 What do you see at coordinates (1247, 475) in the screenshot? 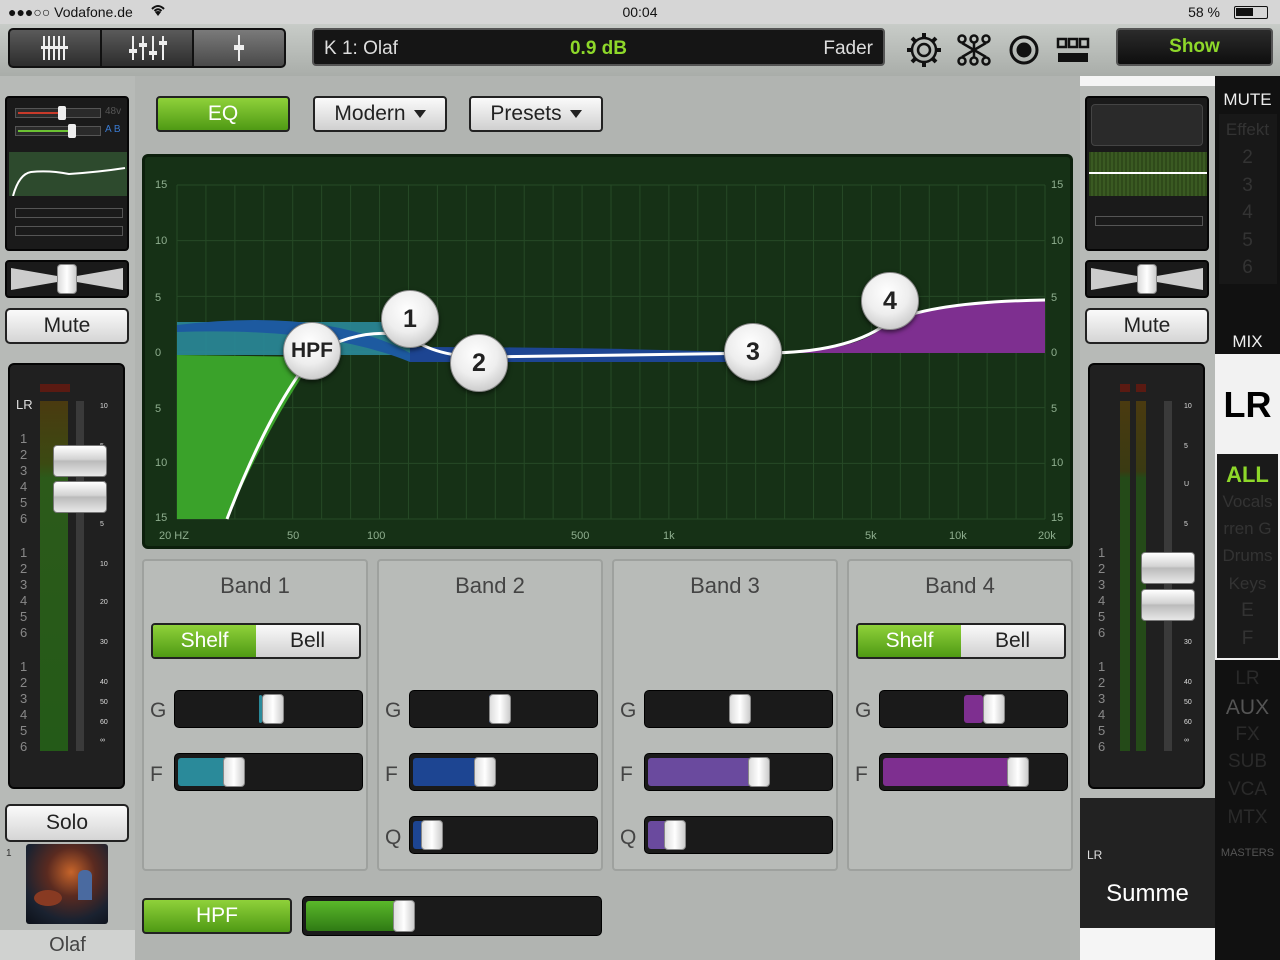
I see `view-all-tab: ALL` at bounding box center [1247, 475].